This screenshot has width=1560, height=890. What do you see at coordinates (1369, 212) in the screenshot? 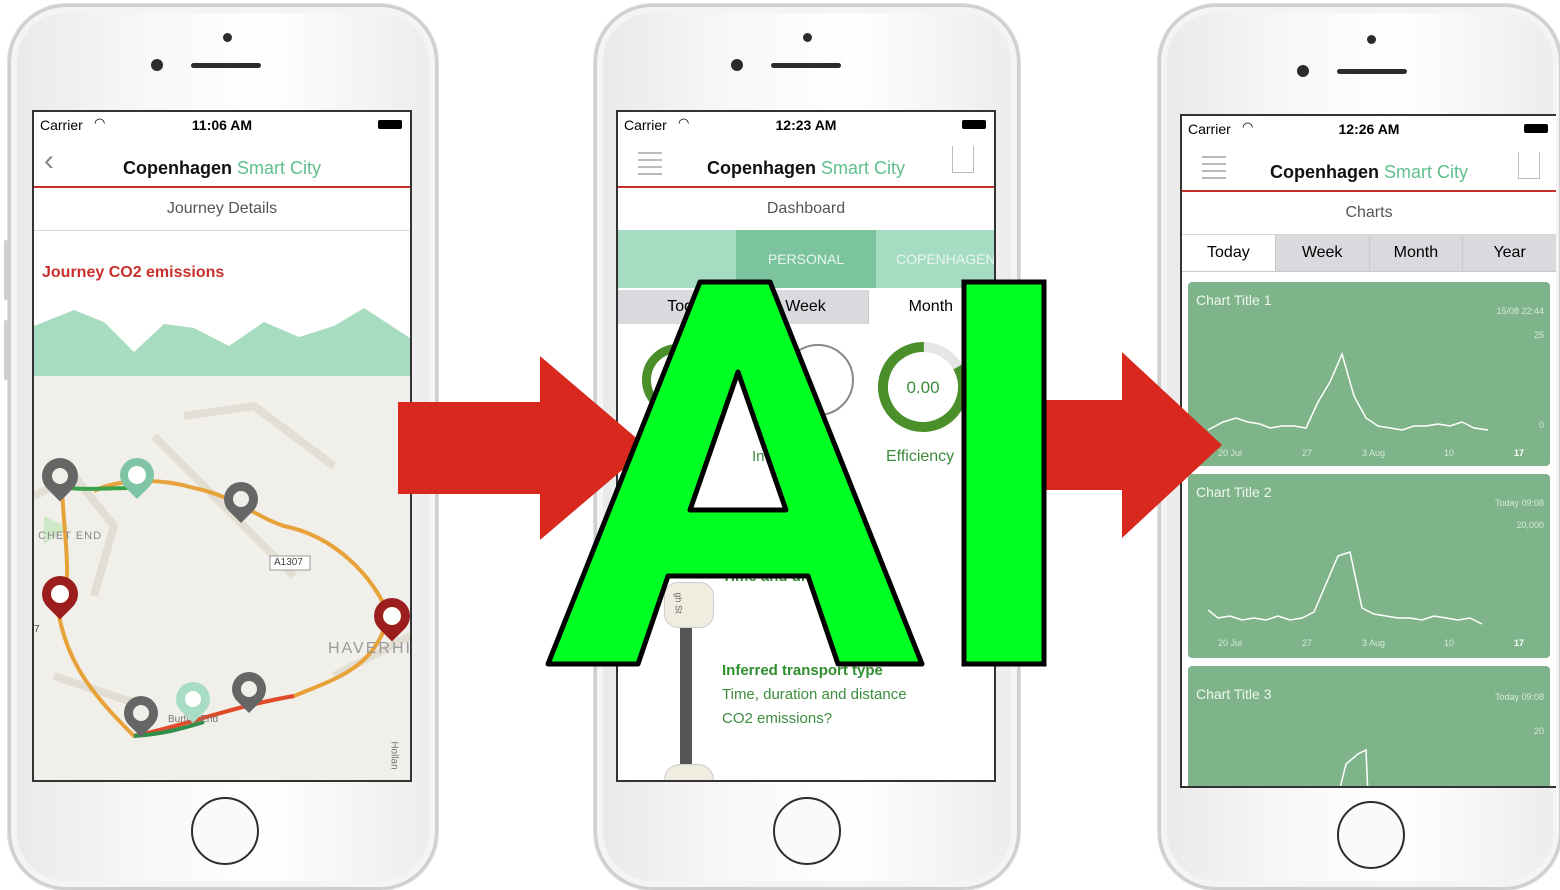
I see `page-subtitle: Charts` at bounding box center [1369, 212].